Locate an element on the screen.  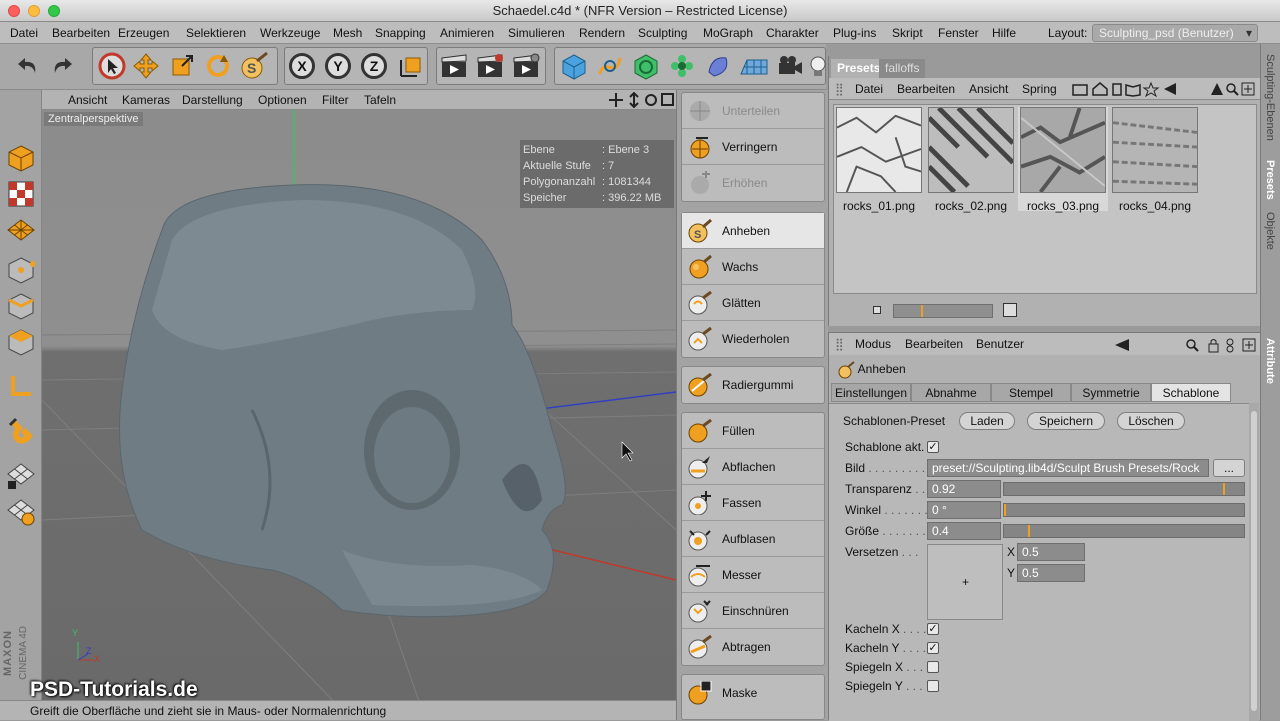
zoom-window-button is located at coordinates (54, 11).